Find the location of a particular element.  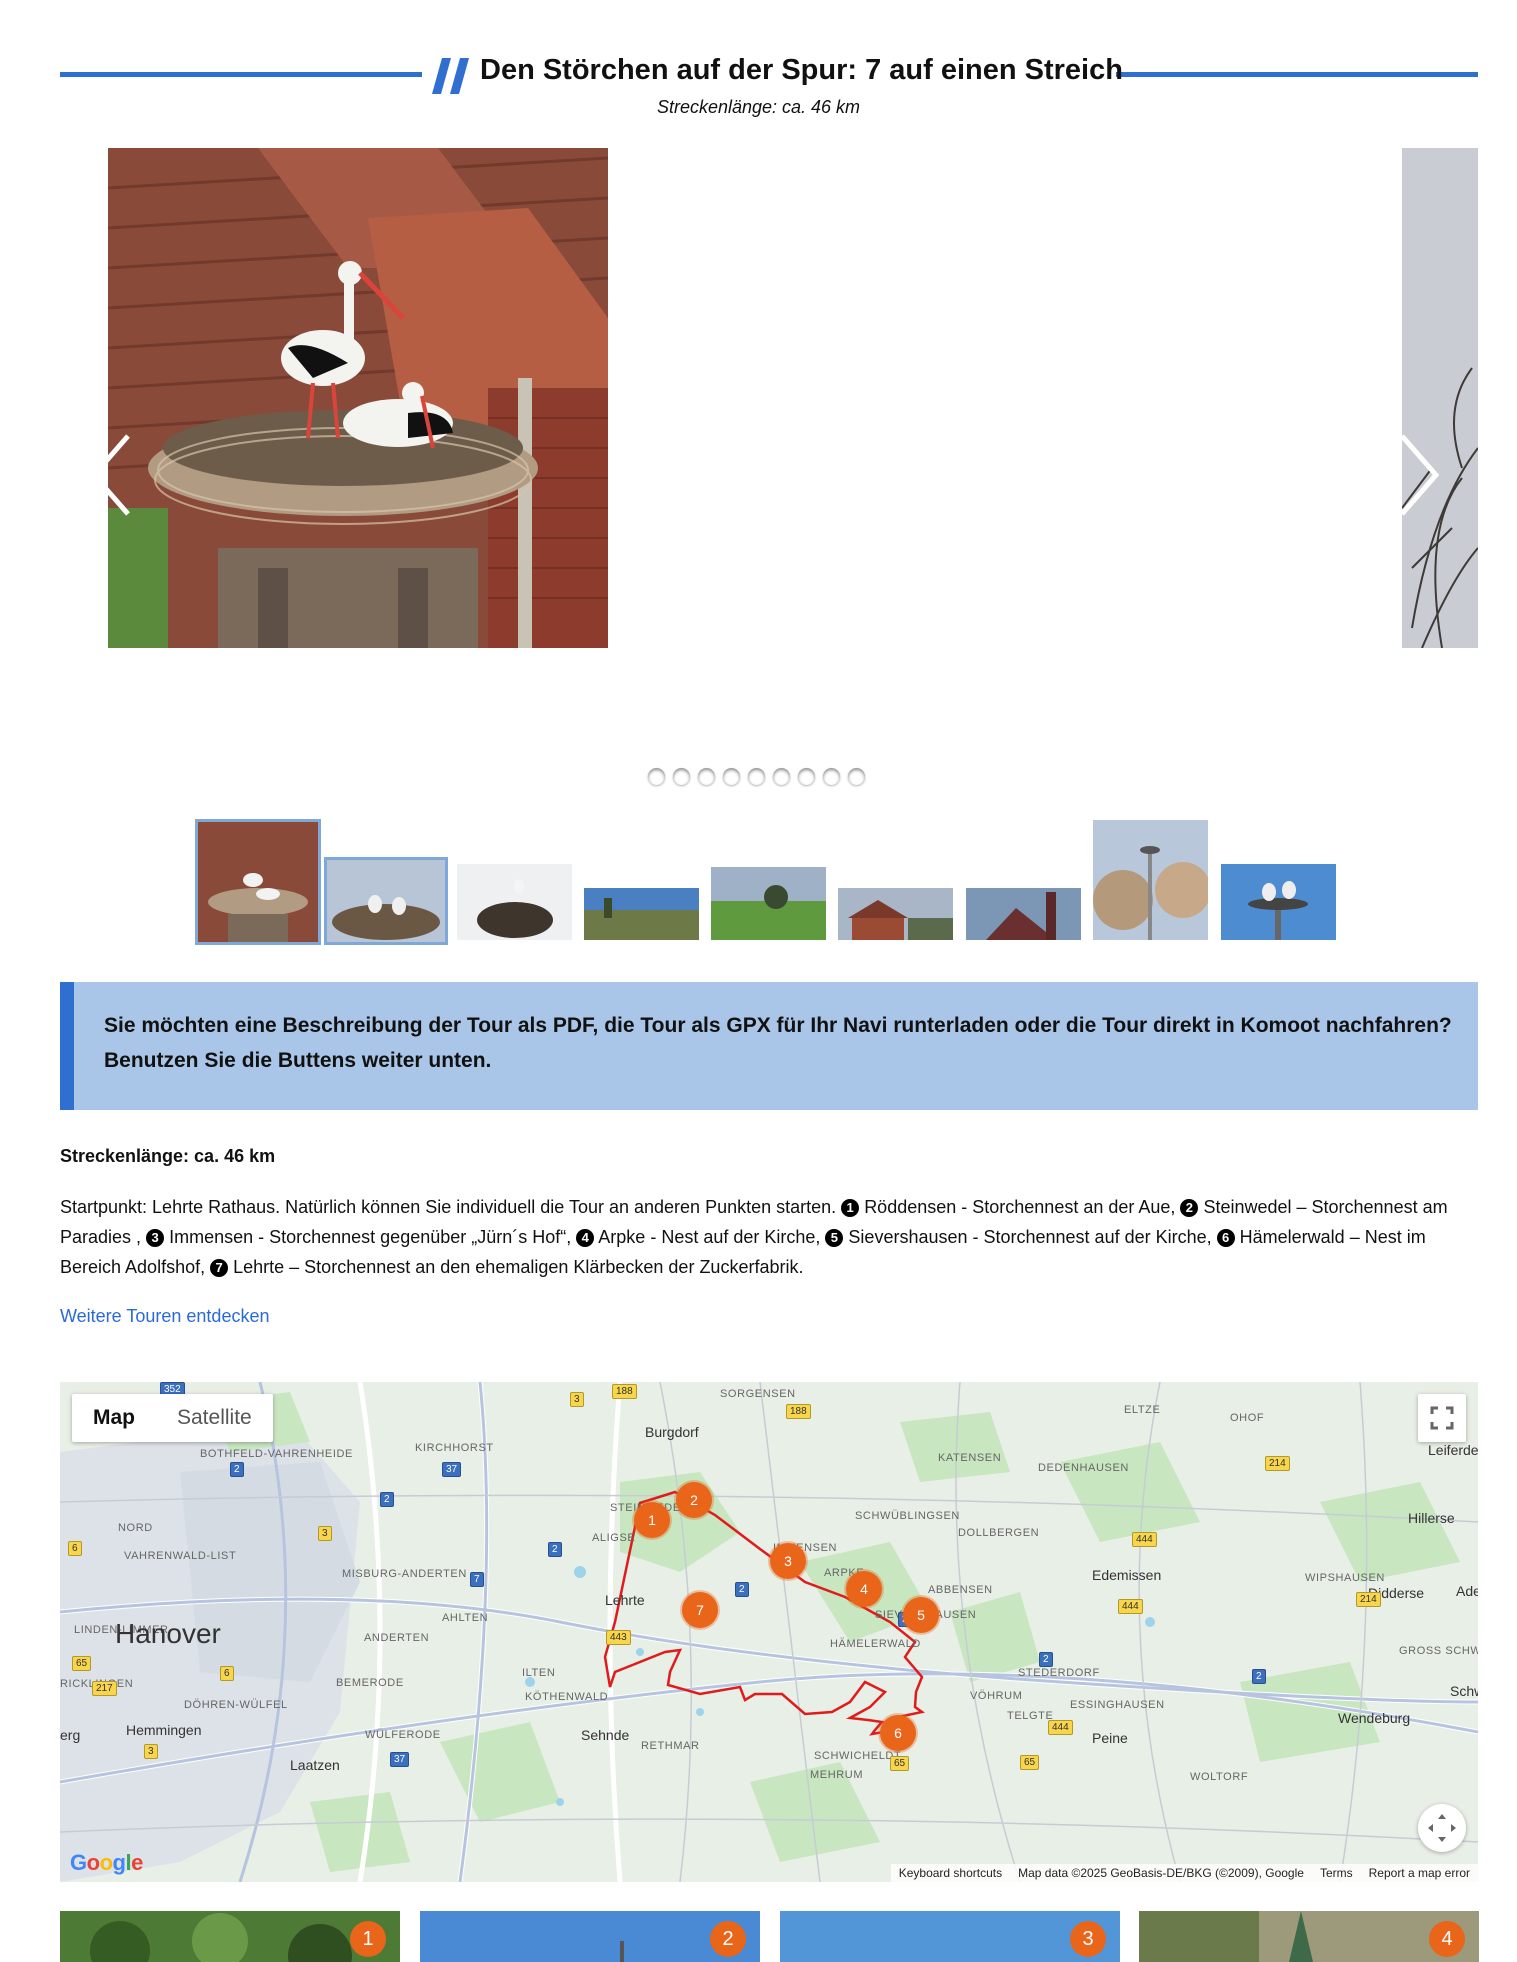

map-place-label: erg is located at coordinates (70, 1735).